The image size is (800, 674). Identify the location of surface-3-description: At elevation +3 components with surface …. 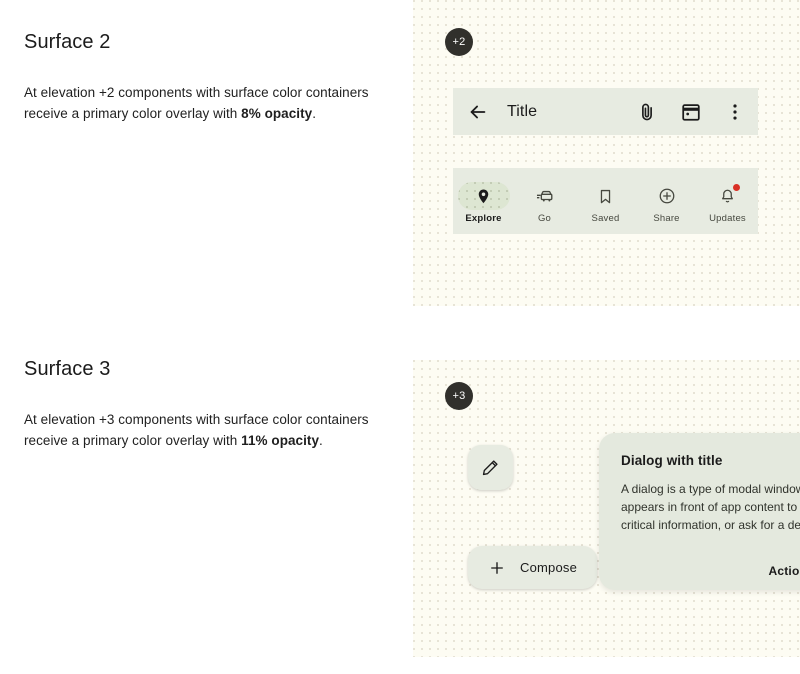
(209, 430).